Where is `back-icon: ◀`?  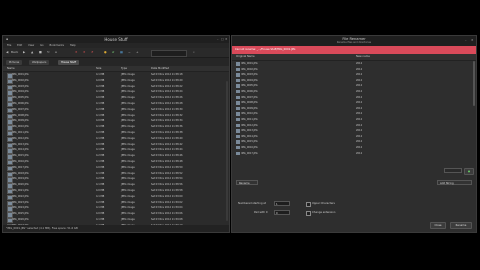 back-icon: ◀ is located at coordinates (7, 52).